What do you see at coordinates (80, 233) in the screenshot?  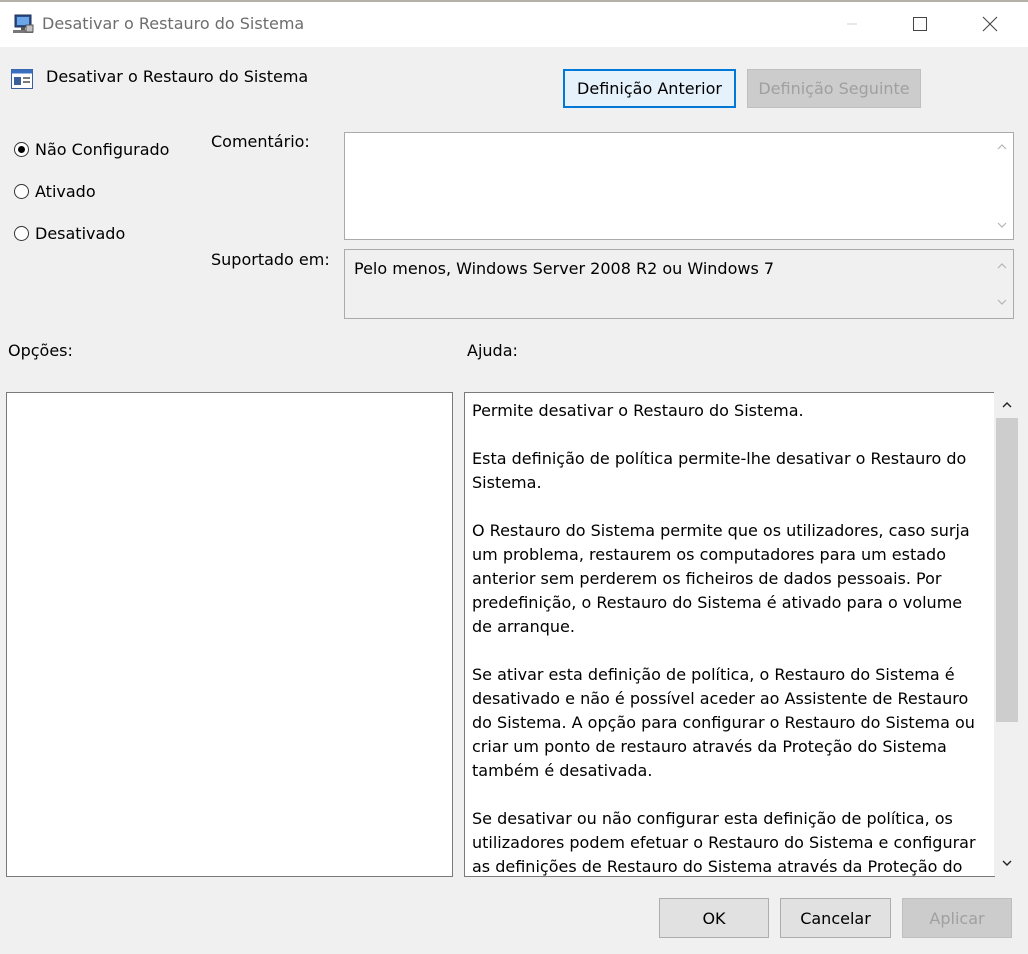 I see `radio-label: Desativado` at bounding box center [80, 233].